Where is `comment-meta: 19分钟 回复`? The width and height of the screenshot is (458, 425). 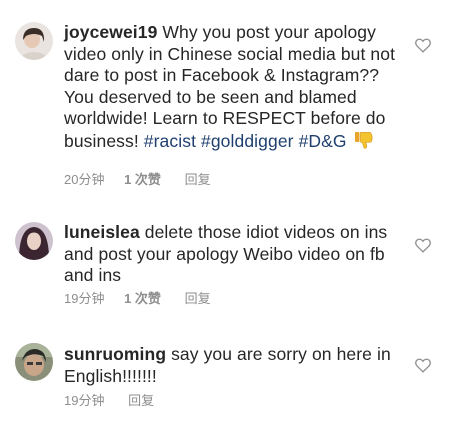
comment-meta: 19分钟 回复 is located at coordinates (109, 401).